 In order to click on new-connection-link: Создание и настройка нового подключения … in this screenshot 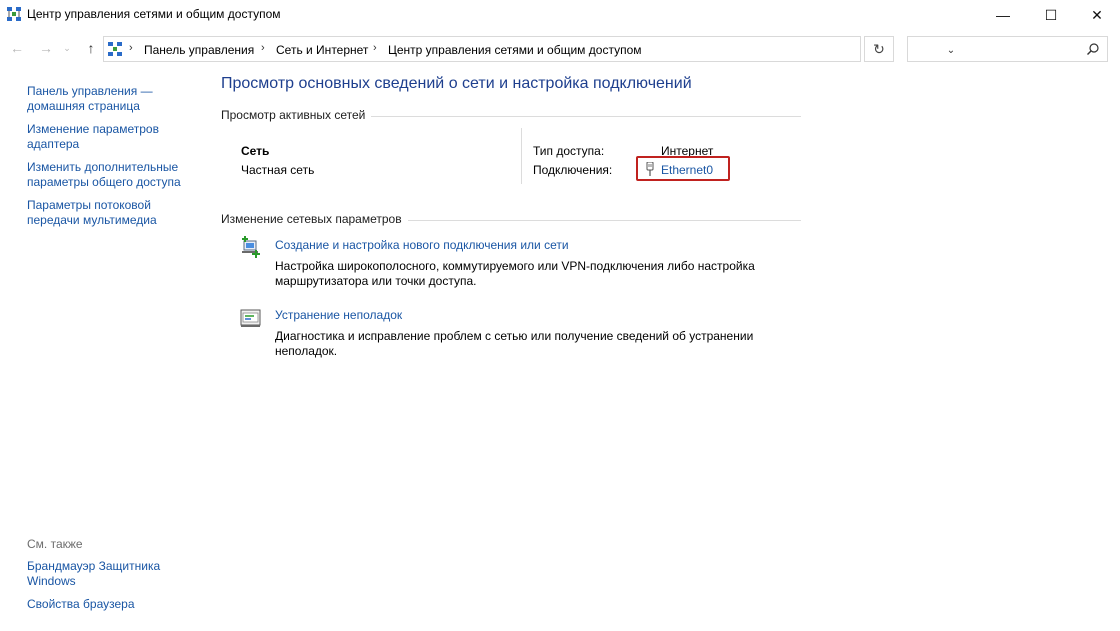, I will do `click(422, 245)`.